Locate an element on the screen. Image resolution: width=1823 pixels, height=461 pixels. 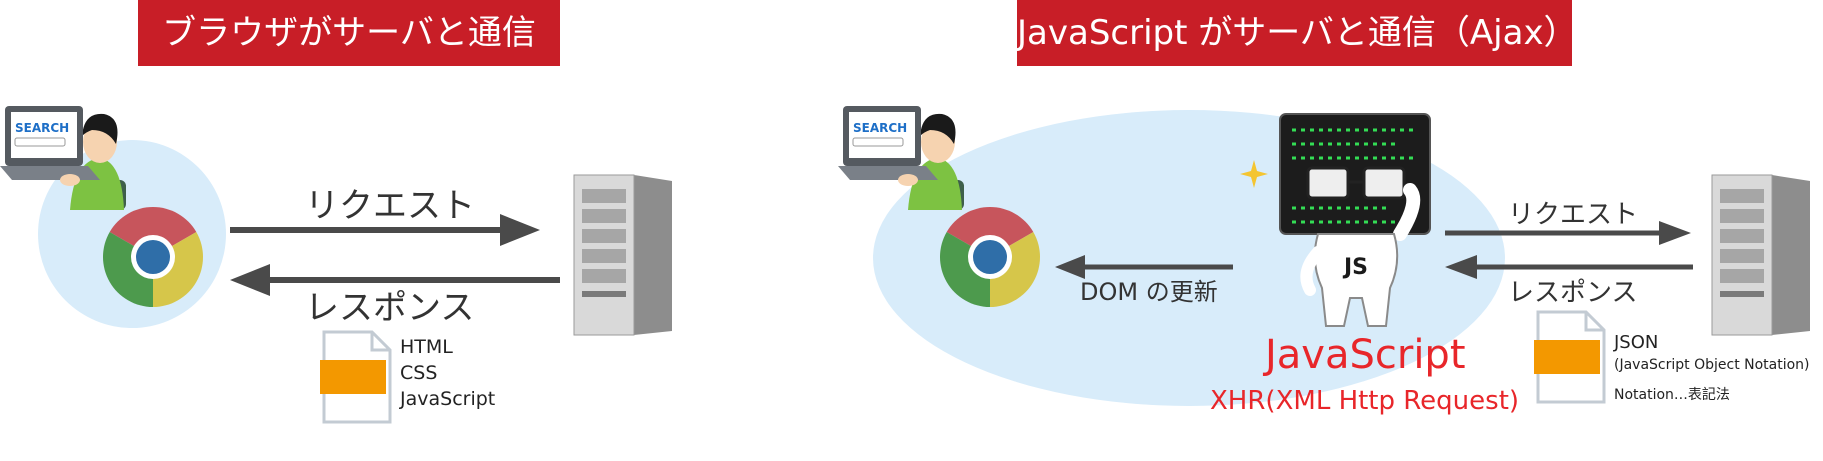
left-request-label: リクエスト is located at coordinates (390, 206).